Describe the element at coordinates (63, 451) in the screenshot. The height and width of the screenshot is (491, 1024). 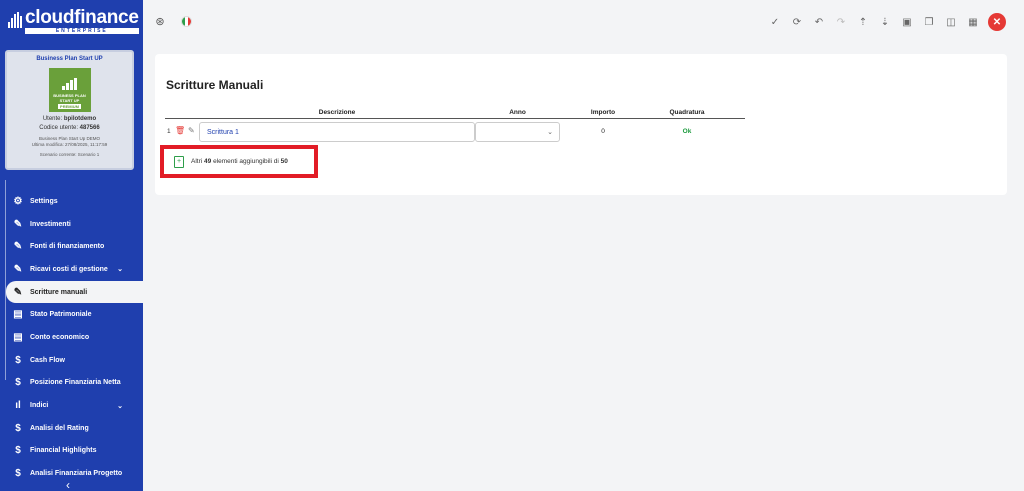
I see `sidebar-item-label: Financial Highlights` at that location.